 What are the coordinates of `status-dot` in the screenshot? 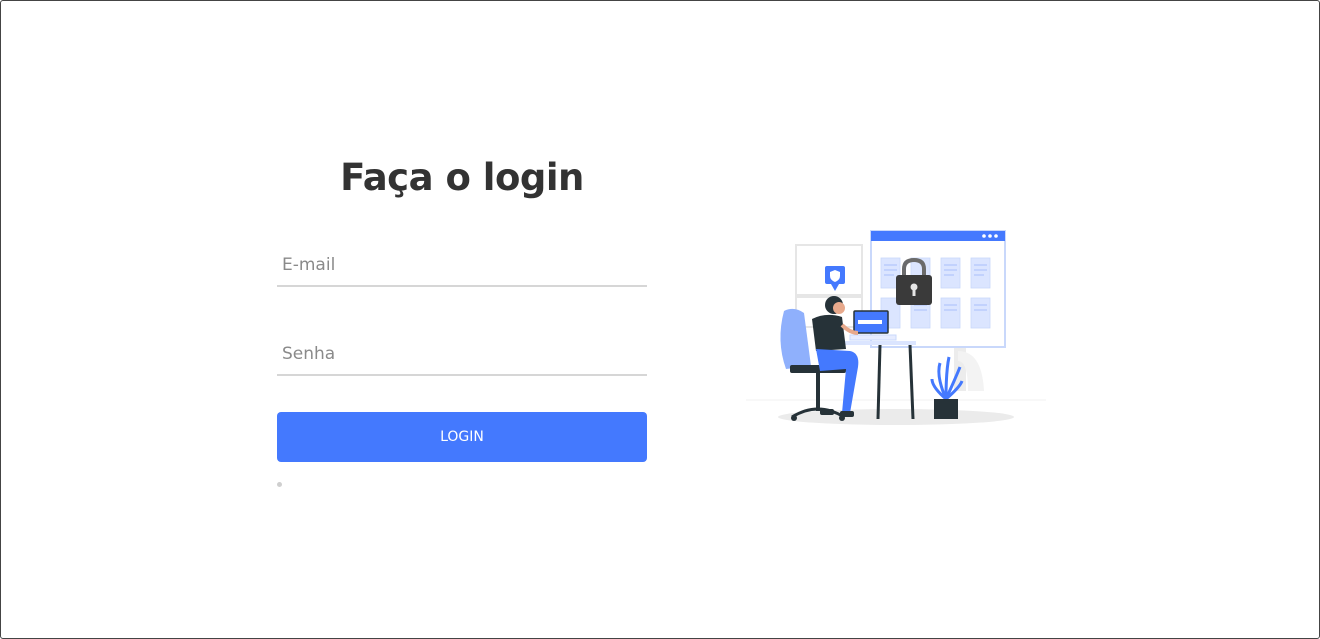 It's located at (279, 484).